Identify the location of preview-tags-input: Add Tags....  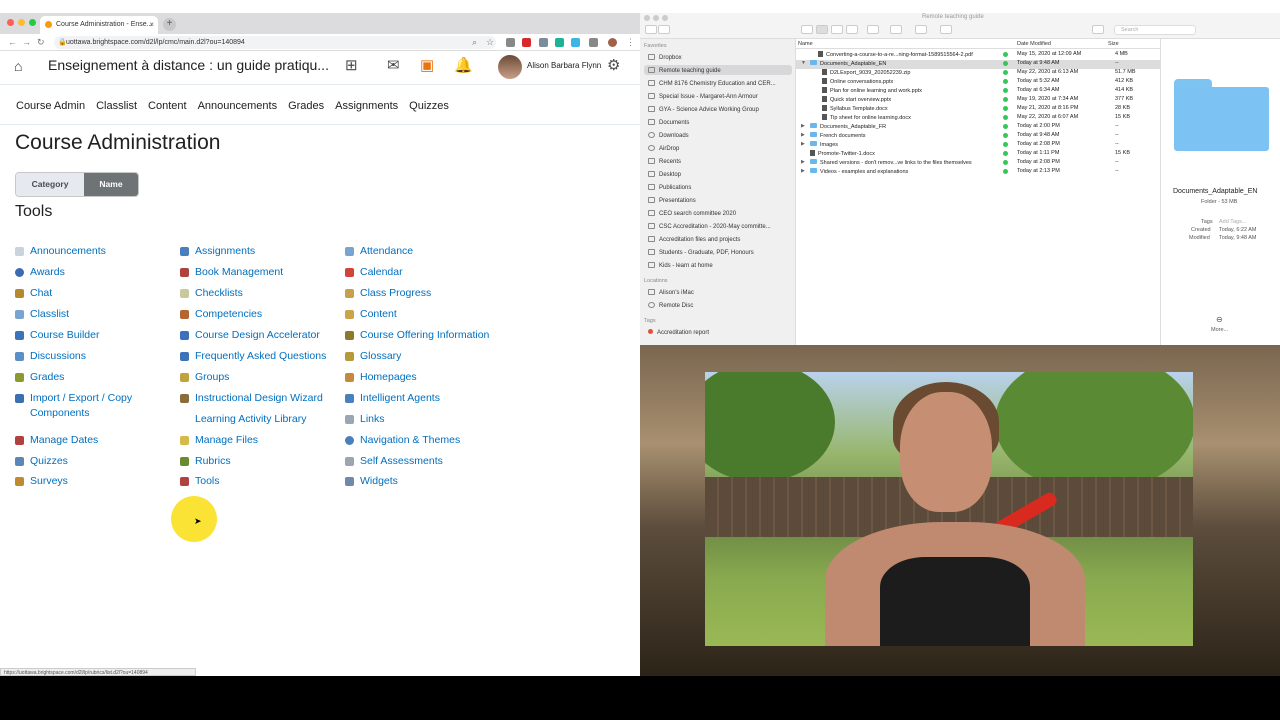
(1232, 222).